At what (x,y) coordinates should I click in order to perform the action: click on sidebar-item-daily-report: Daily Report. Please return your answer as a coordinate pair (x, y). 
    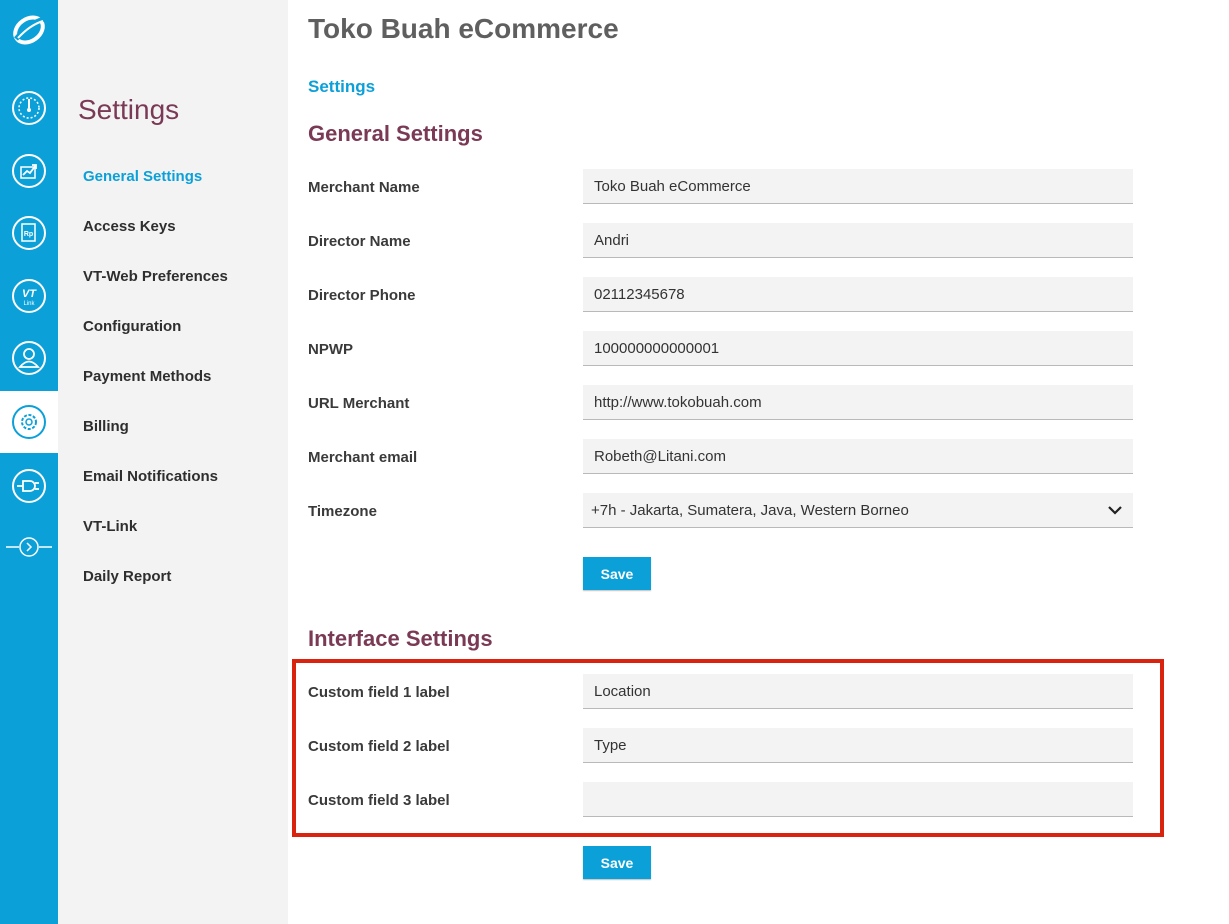
    Looking at the image, I should click on (127, 576).